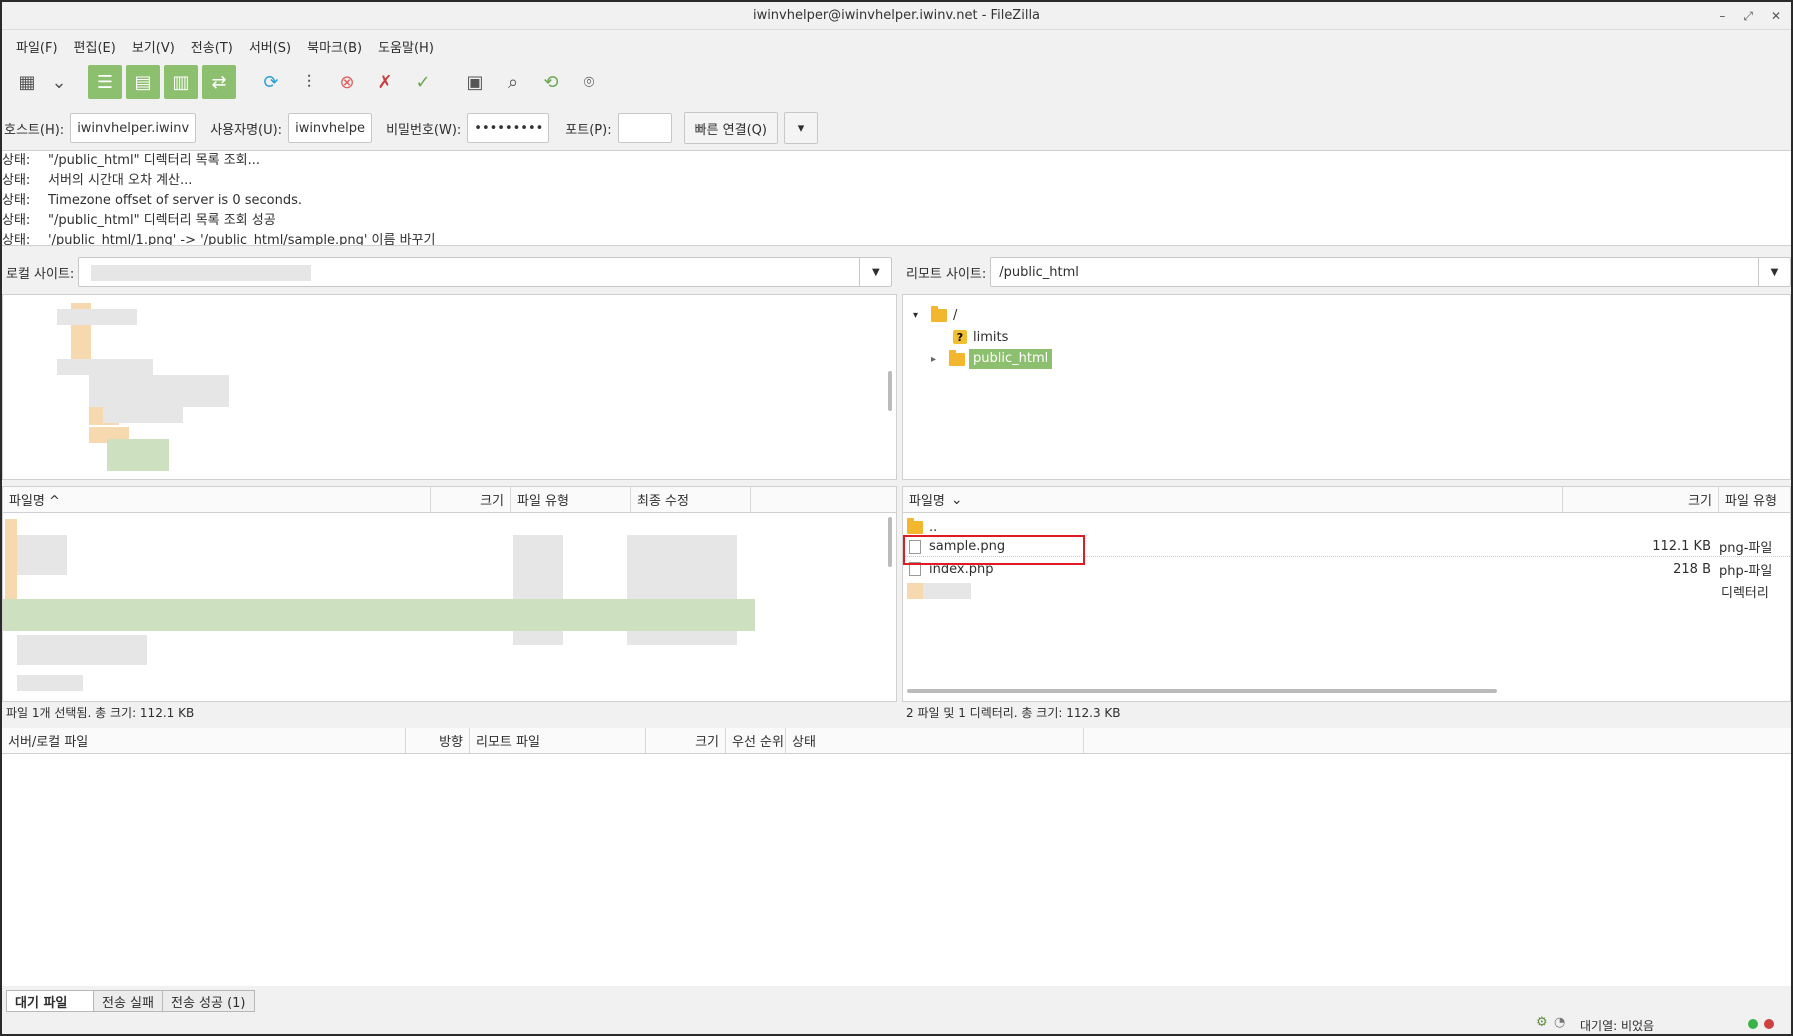  I want to click on search-files-icon: ⌾, so click(589, 82).